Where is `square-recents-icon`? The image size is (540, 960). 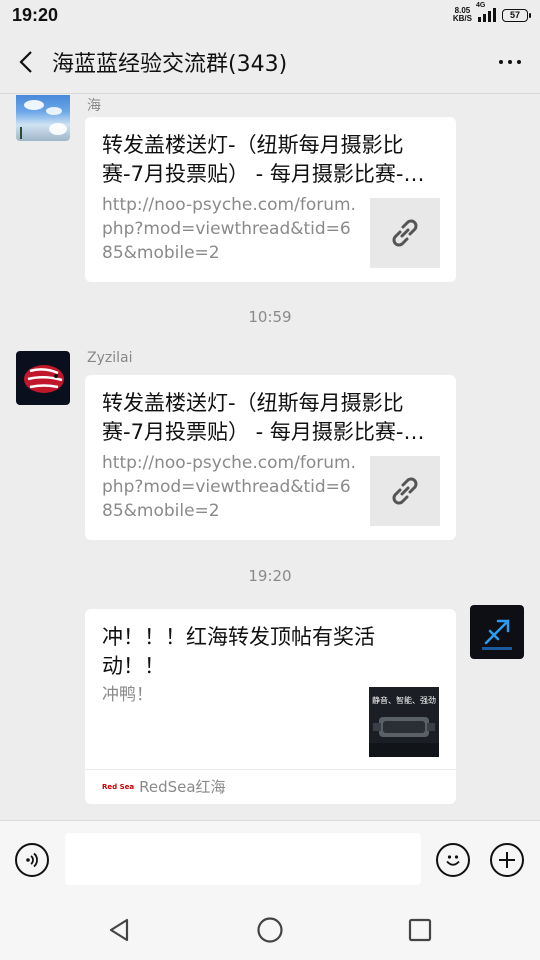 square-recents-icon is located at coordinates (420, 930).